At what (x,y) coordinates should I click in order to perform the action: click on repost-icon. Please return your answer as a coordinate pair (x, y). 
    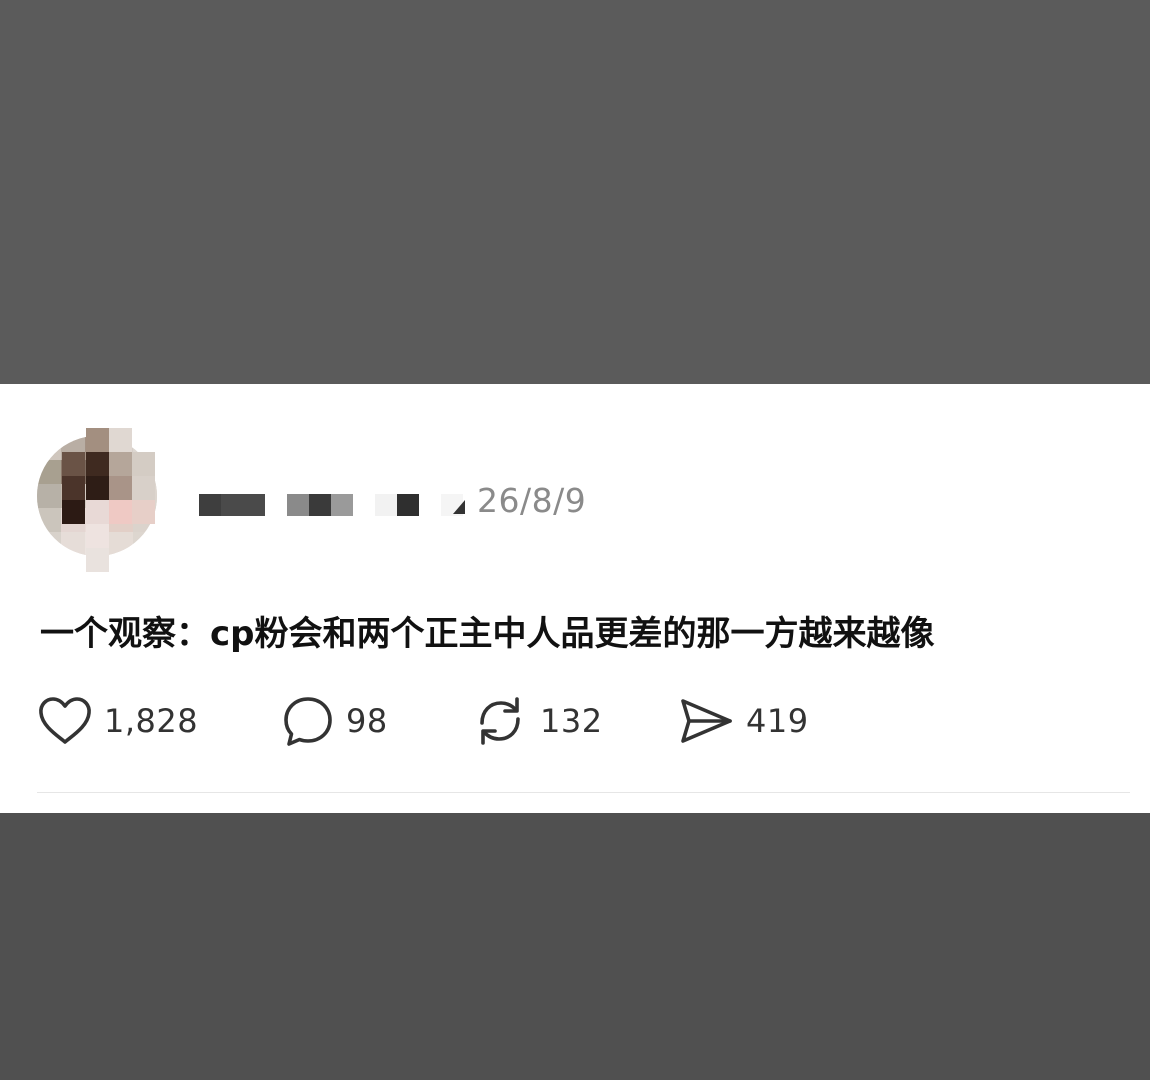
    Looking at the image, I should click on (500, 721).